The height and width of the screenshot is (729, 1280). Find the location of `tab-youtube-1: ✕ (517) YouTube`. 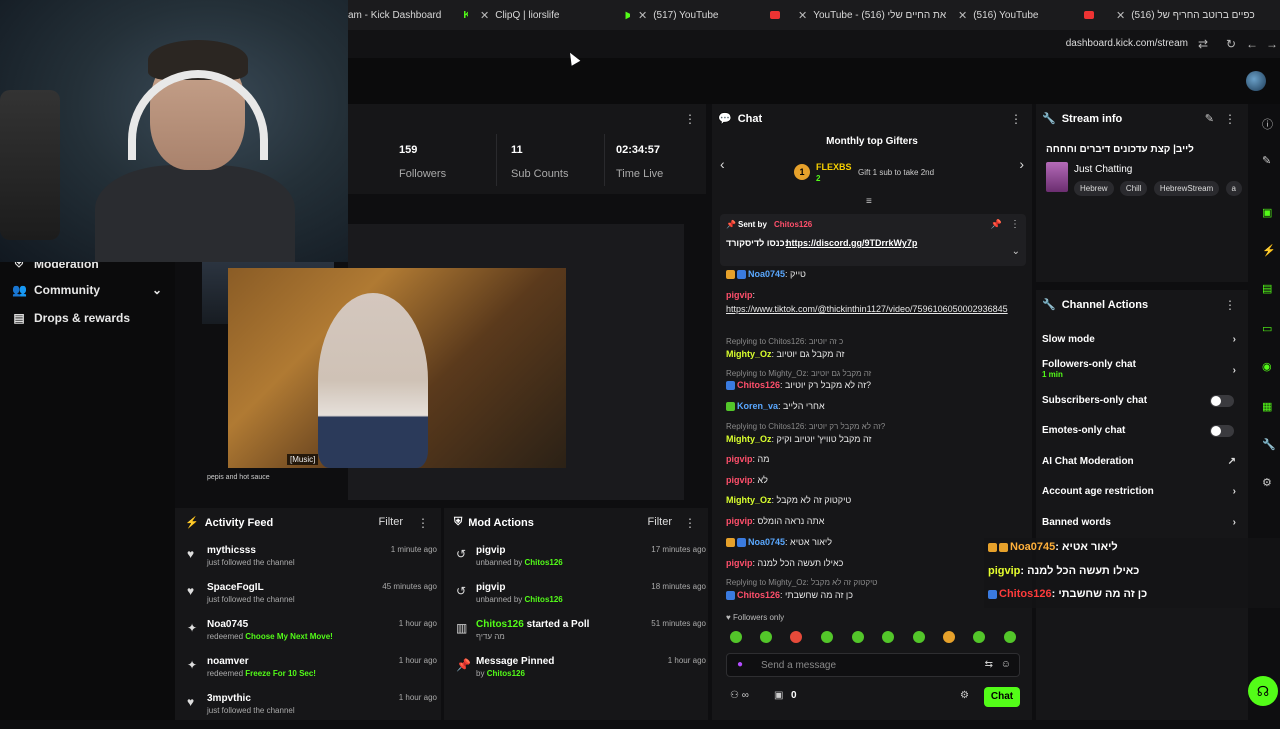

tab-youtube-1: ✕ (517) YouTube is located at coordinates (713, 15).